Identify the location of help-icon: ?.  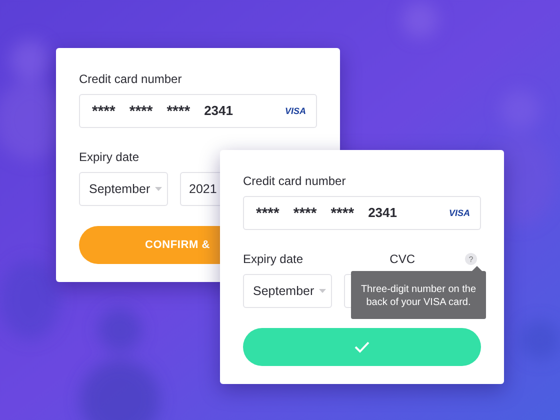
(471, 259).